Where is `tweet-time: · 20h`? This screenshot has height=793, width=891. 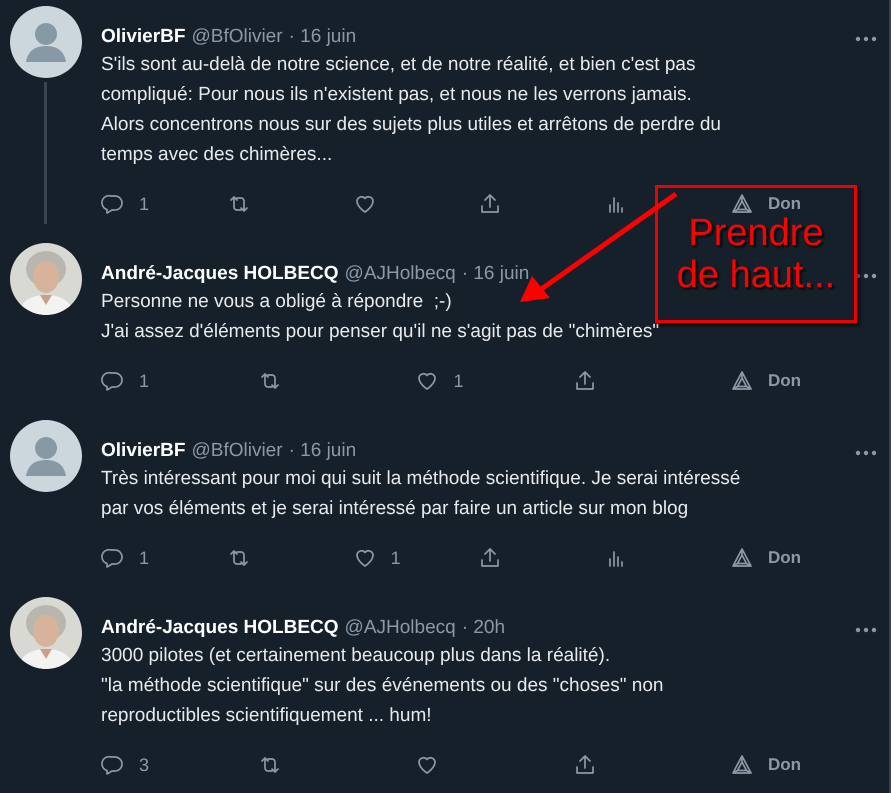
tweet-time: · 20h is located at coordinates (484, 628).